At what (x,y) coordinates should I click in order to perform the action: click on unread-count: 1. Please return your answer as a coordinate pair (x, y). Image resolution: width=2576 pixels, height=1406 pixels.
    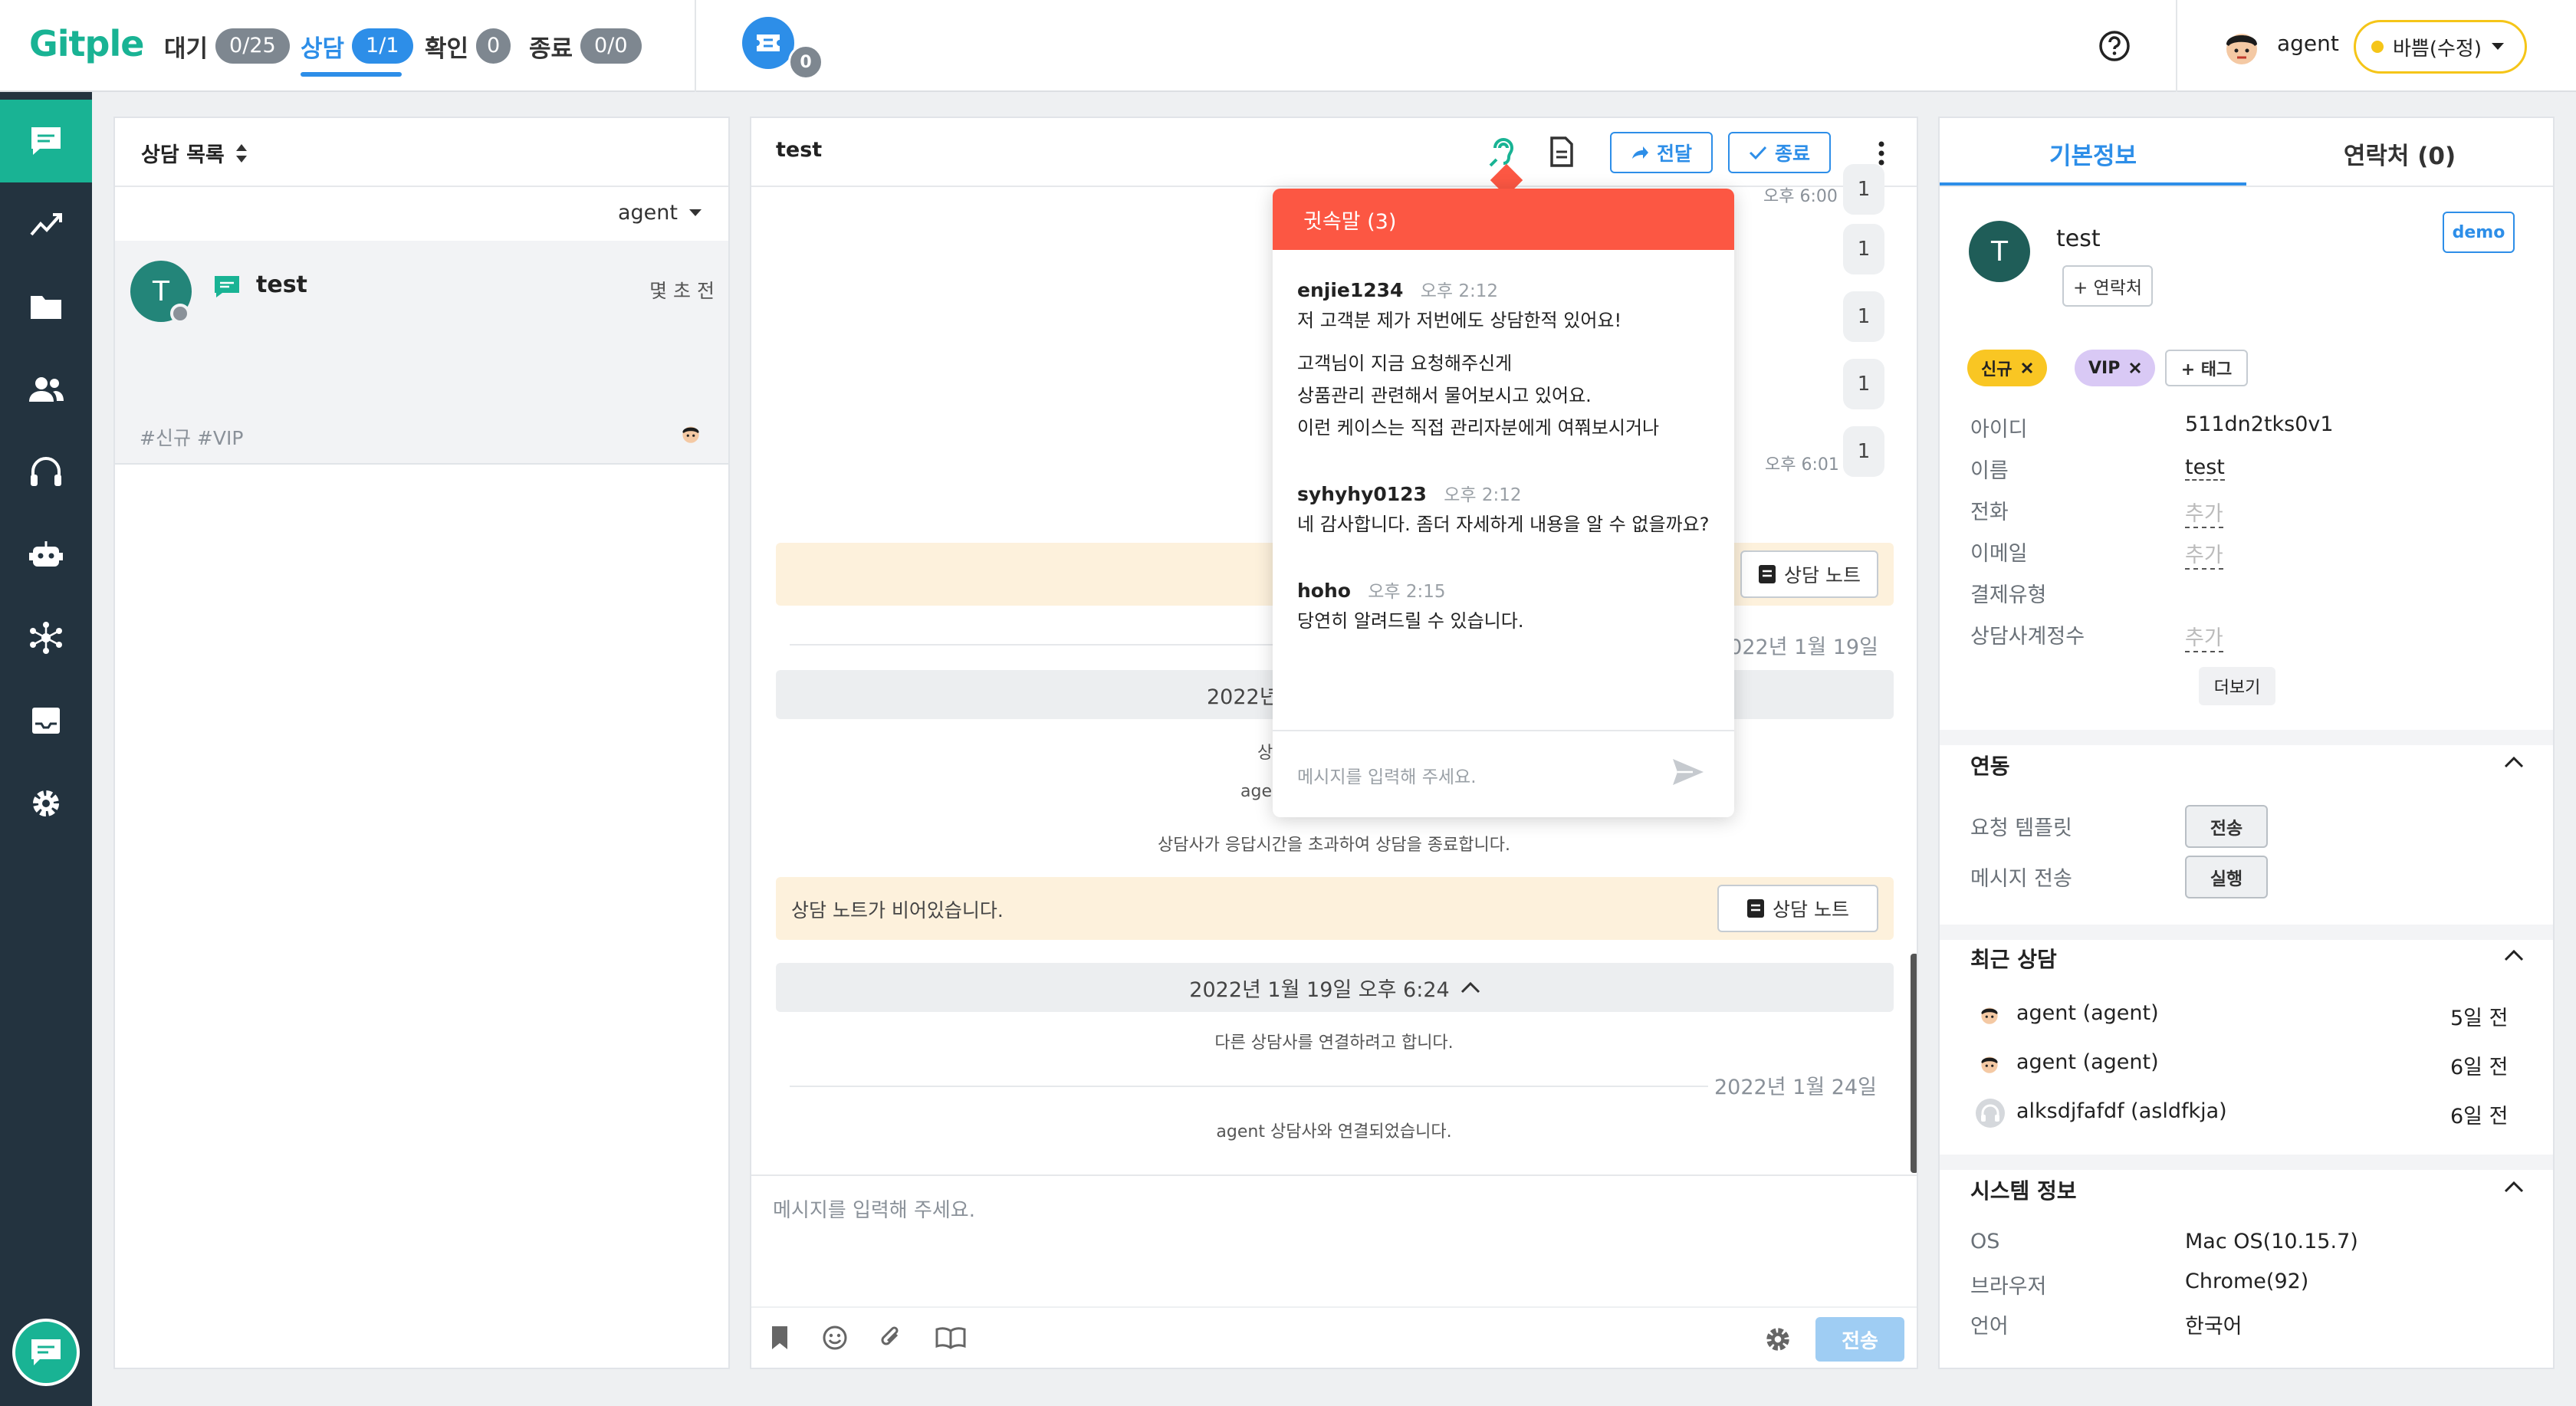
    Looking at the image, I should click on (1864, 452).